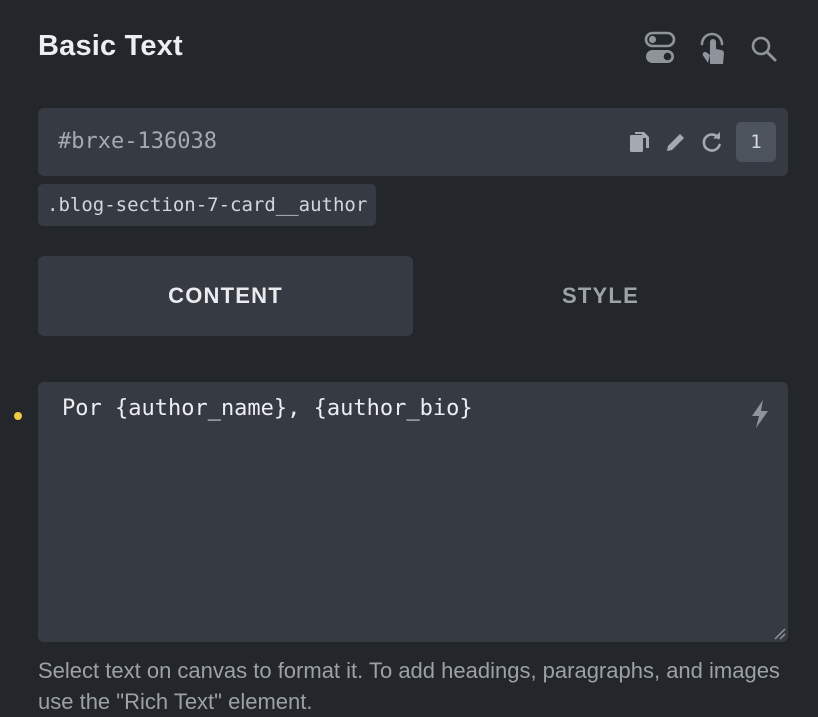  Describe the element at coordinates (712, 48) in the screenshot. I see `touch-icon` at that location.